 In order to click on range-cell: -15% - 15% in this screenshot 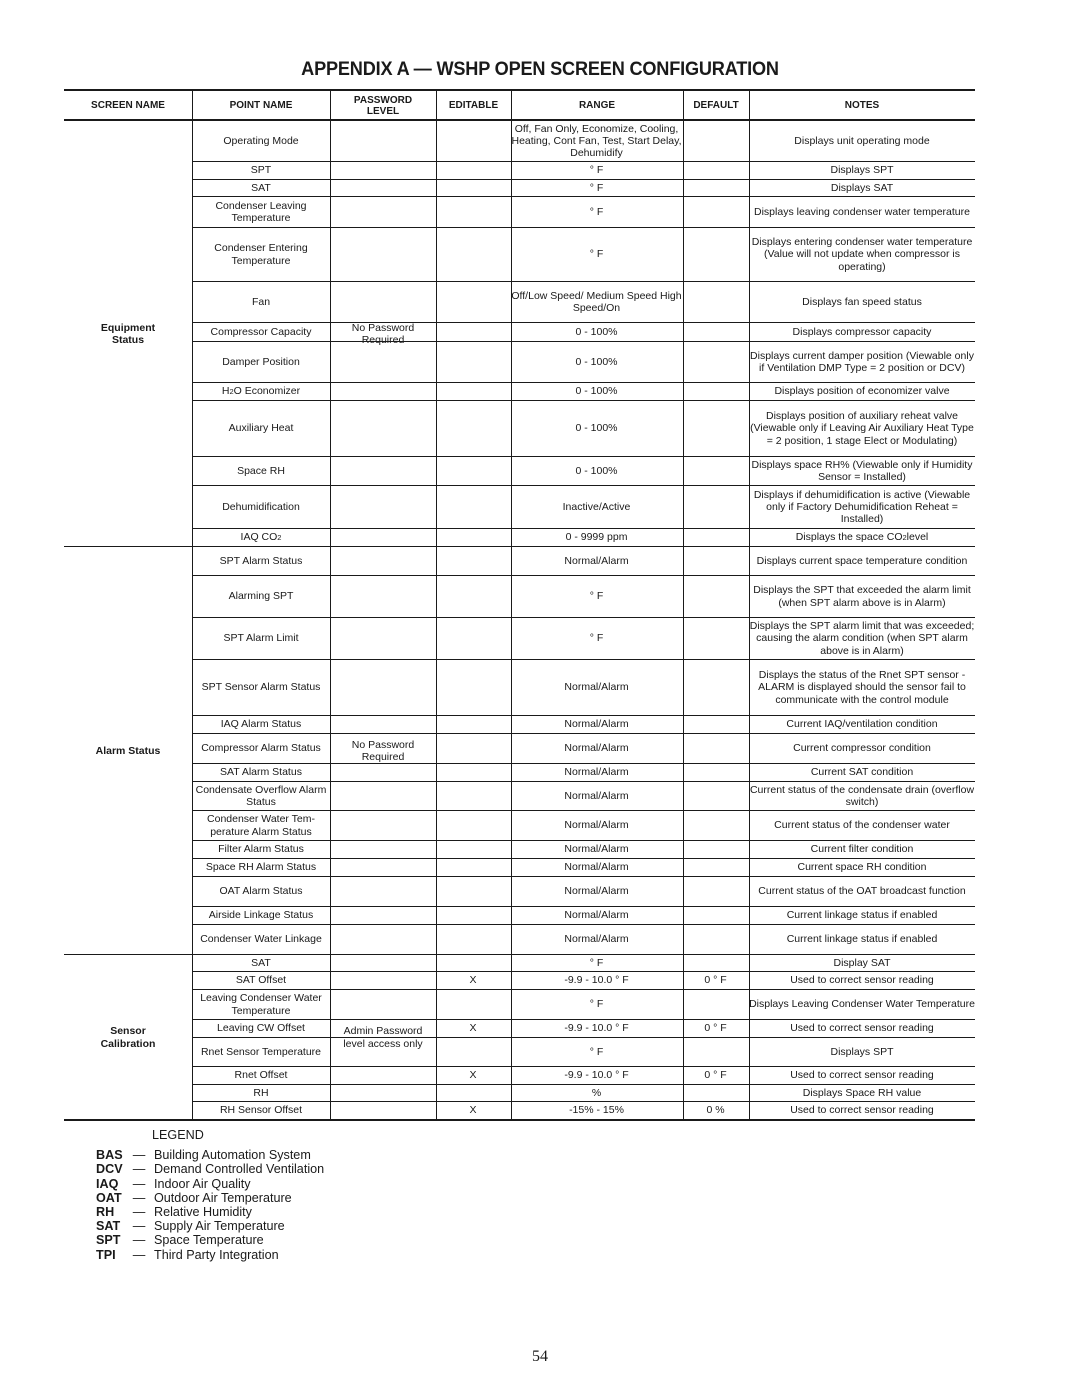, I will do `click(596, 1110)`.